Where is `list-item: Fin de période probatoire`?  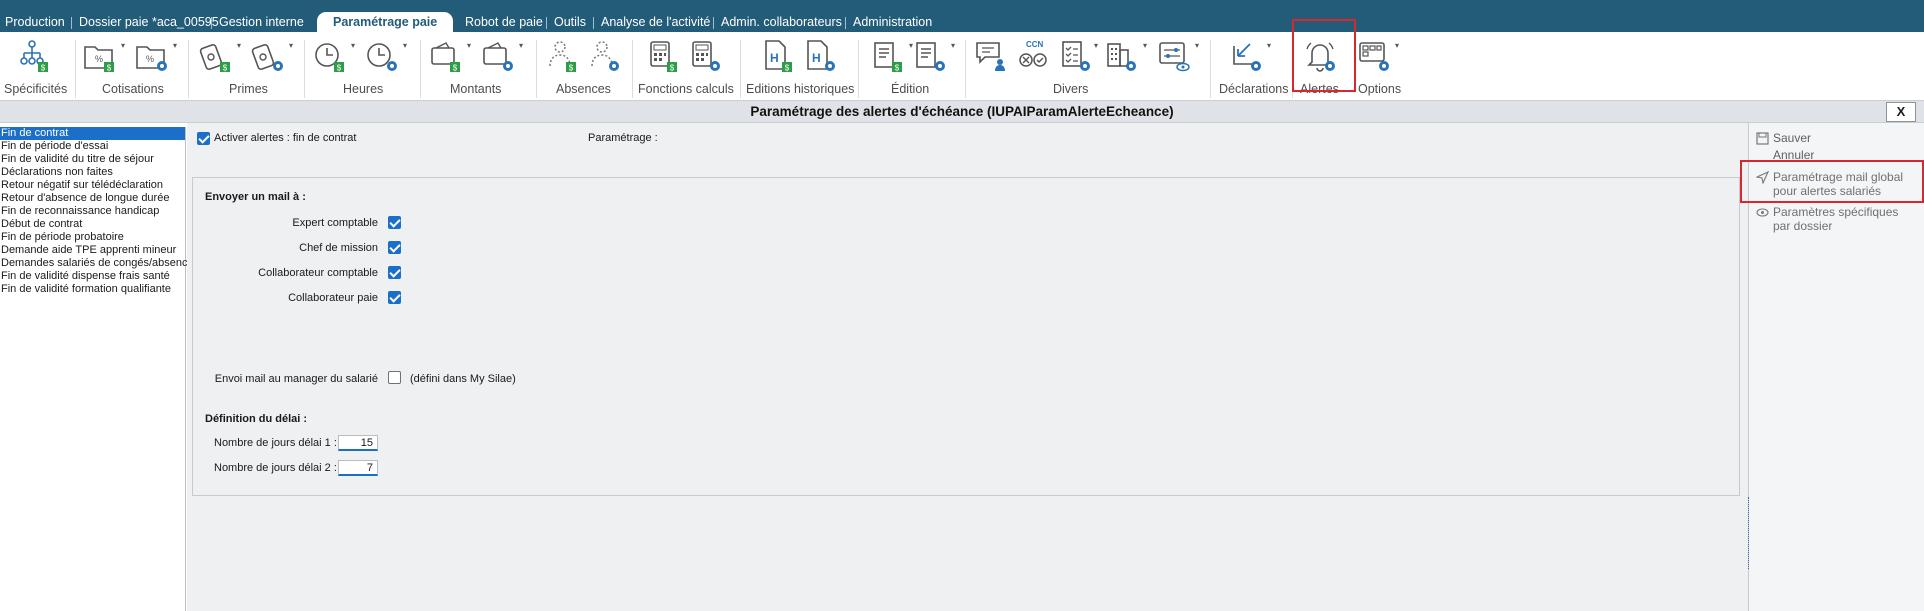
list-item: Fin de période probatoire is located at coordinates (92, 237).